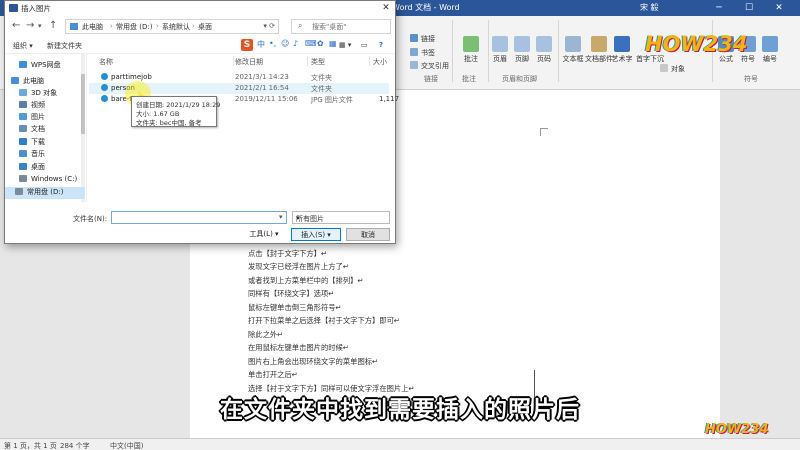  I want to click on document-line: 单击打开之后↵, so click(398, 375).